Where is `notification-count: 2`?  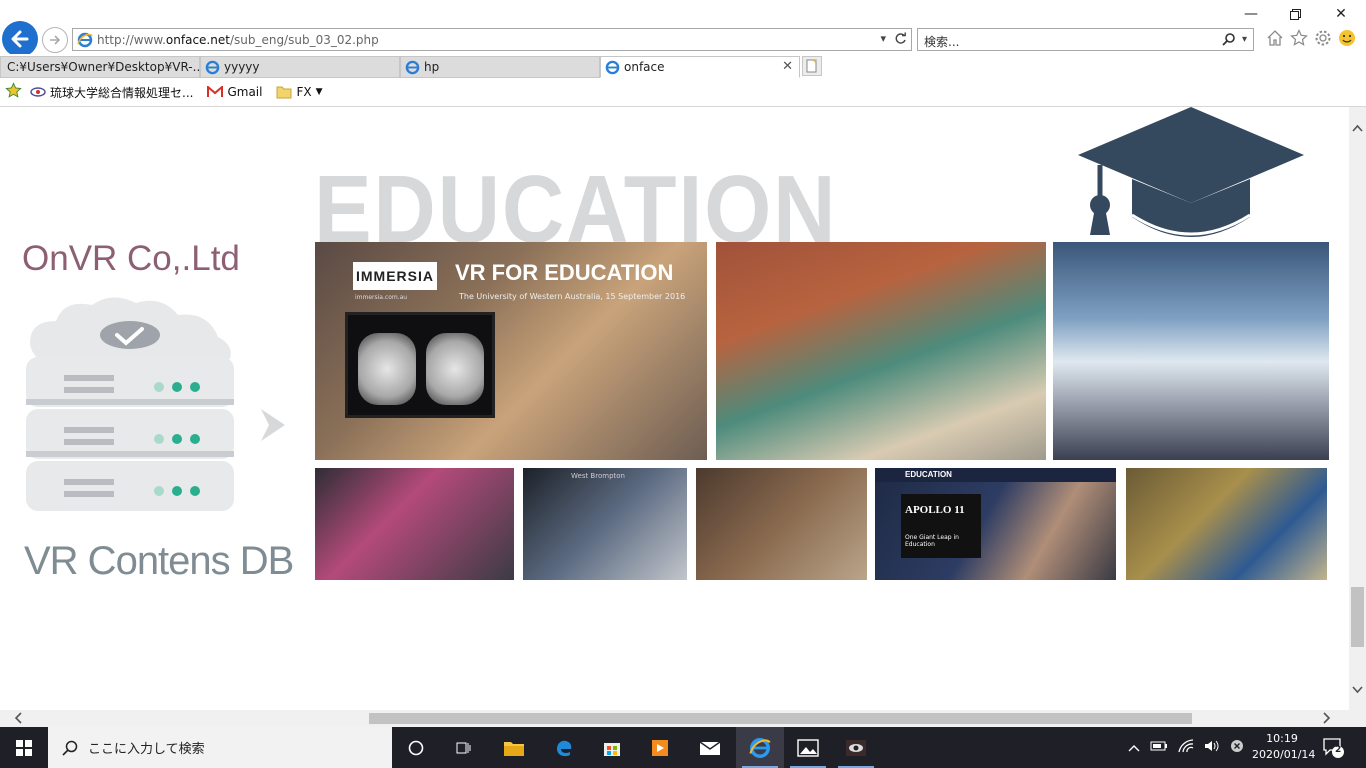 notification-count: 2 is located at coordinates (1338, 750).